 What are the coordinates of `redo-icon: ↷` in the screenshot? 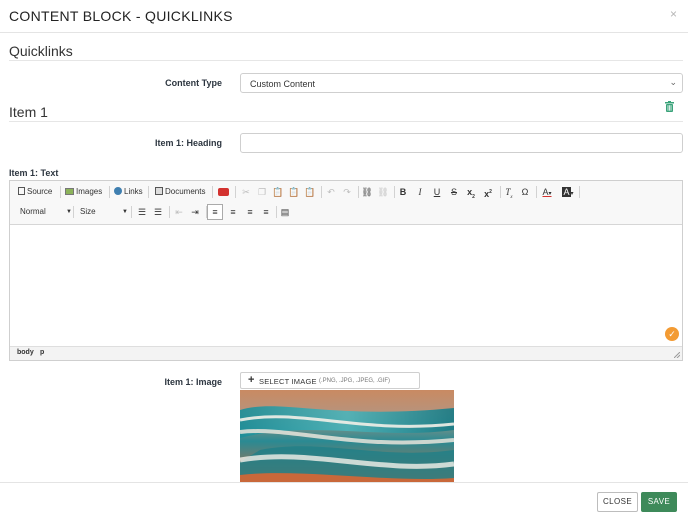 It's located at (347, 192).